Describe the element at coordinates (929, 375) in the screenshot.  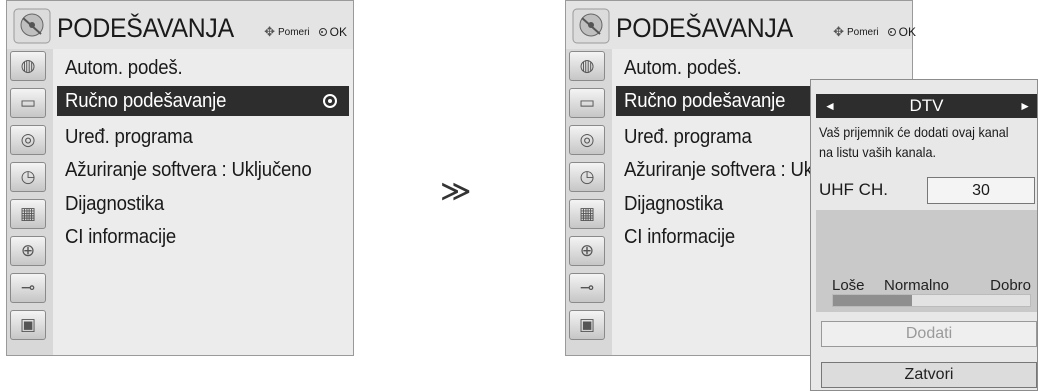
I see `close-button: Zatvori` at that location.